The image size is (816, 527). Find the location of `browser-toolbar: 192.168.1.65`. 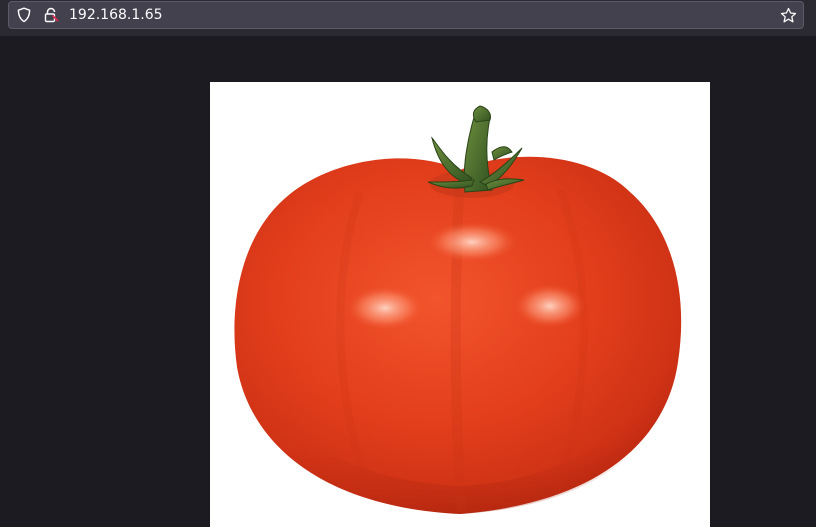

browser-toolbar: 192.168.1.65 is located at coordinates (408, 18).